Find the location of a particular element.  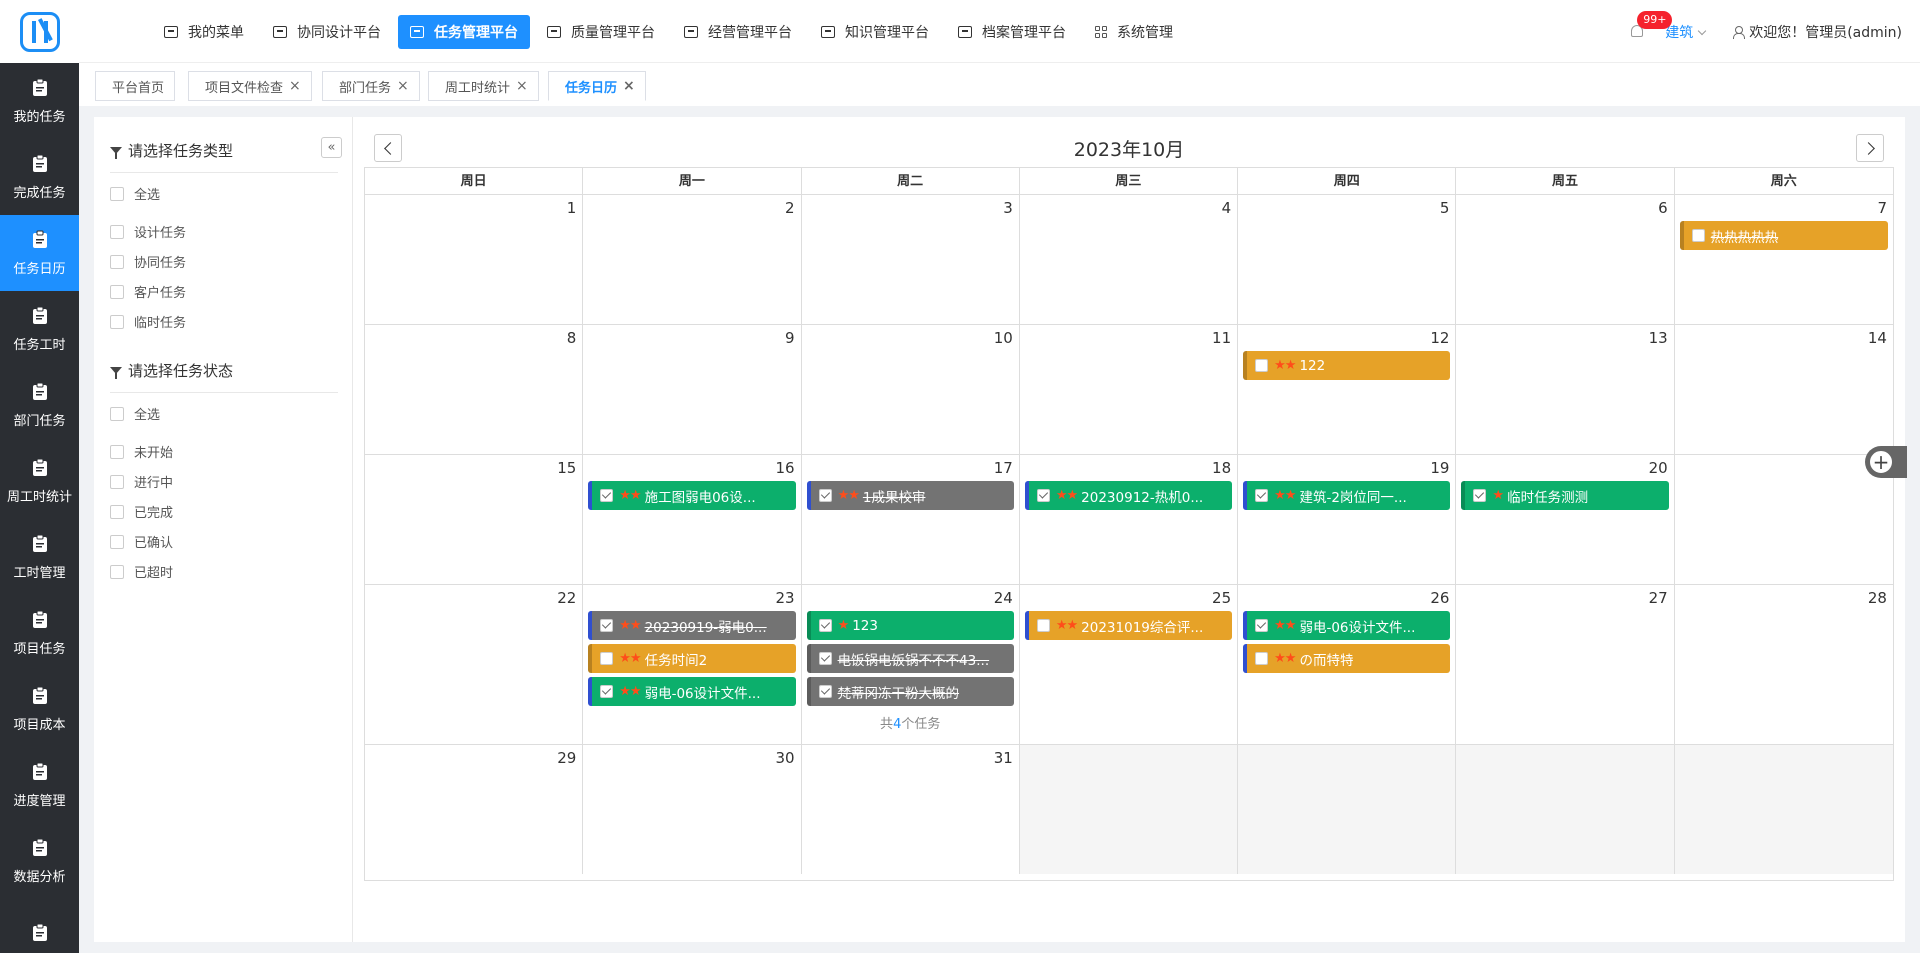

status-not-started: 未开始 is located at coordinates (141, 451).